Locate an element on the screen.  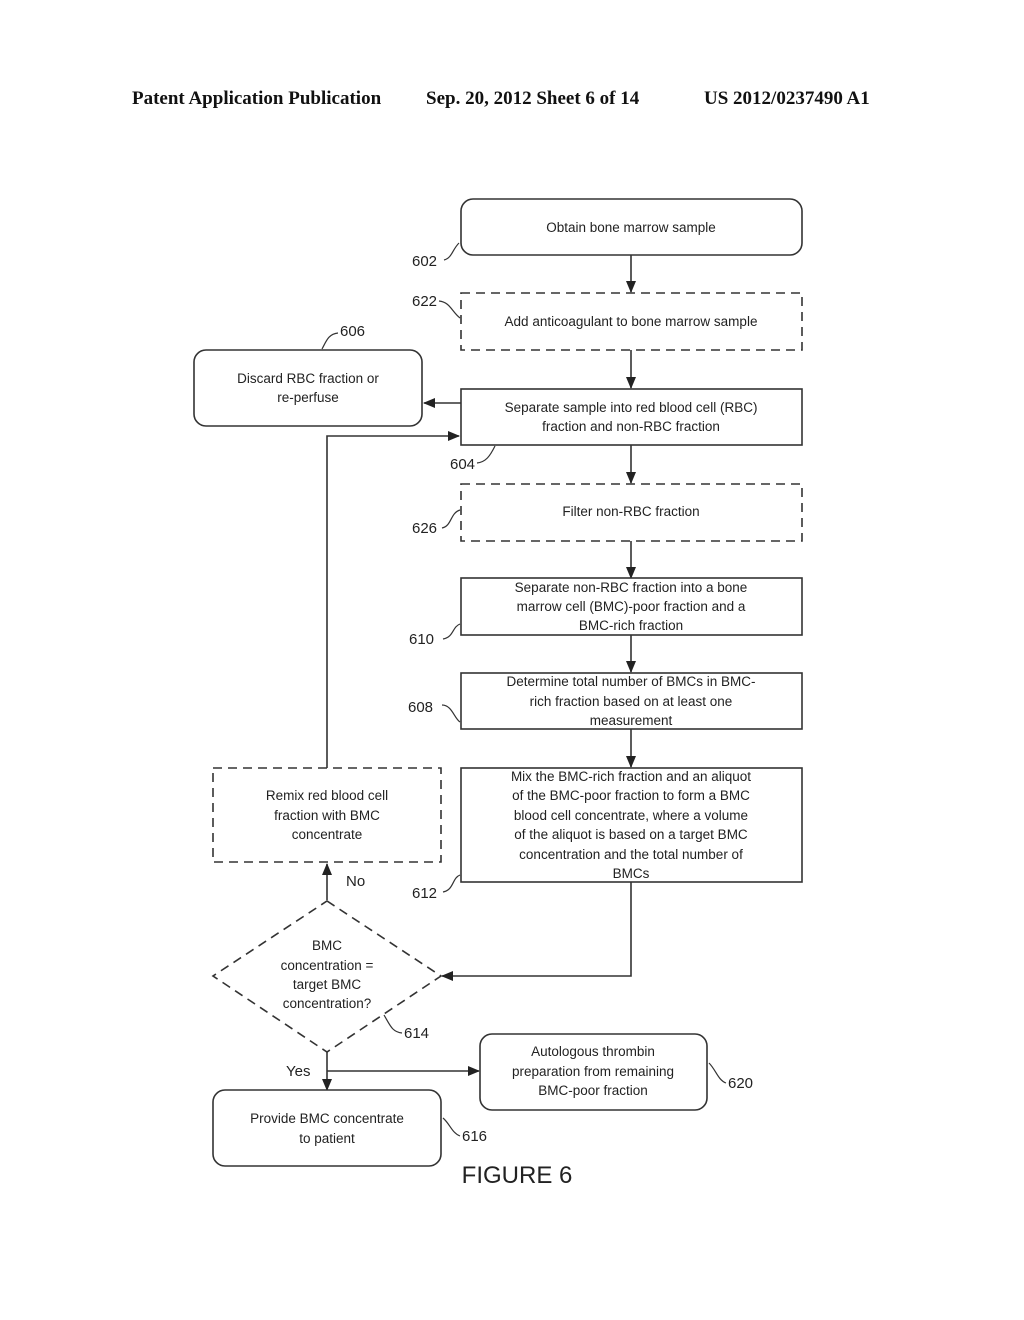
step-610-line: marrow cell (BMC)-poor fraction and a is located at coordinates (631, 606).